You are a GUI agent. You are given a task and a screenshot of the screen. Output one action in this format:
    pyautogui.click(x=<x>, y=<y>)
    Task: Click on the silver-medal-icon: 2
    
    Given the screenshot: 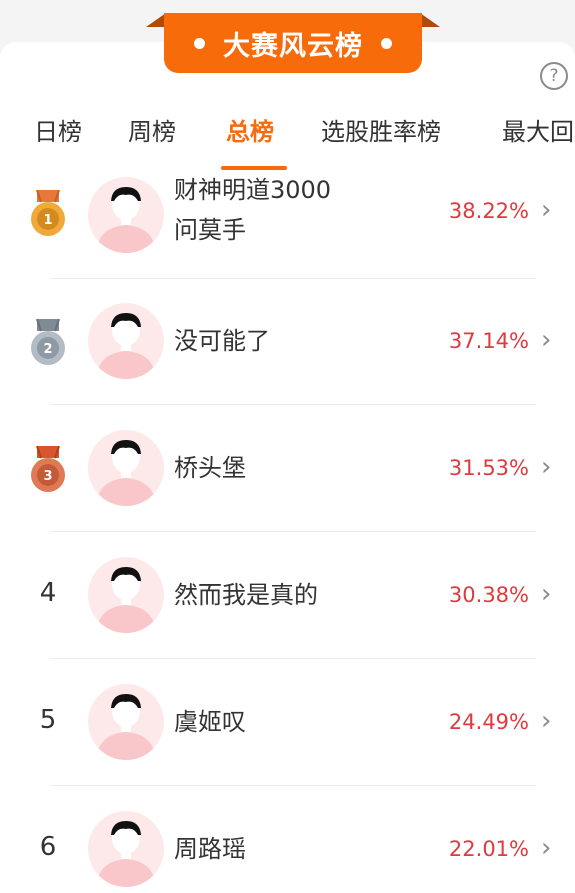 What is the action you would take?
    pyautogui.click(x=48, y=342)
    